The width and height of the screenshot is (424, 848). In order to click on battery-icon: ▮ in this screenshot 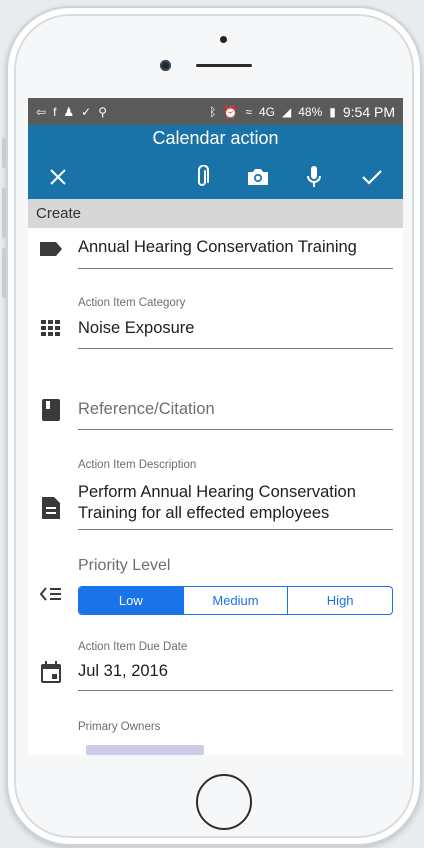, I will do `click(332, 111)`.